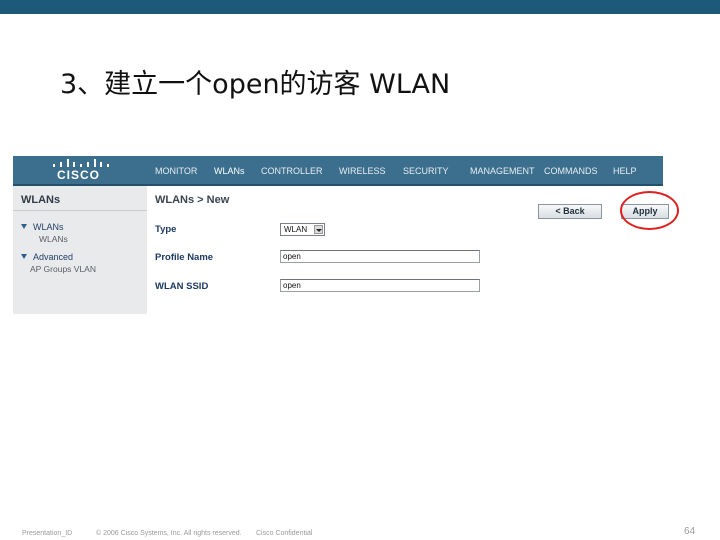  I want to click on type-label: Type, so click(166, 229).